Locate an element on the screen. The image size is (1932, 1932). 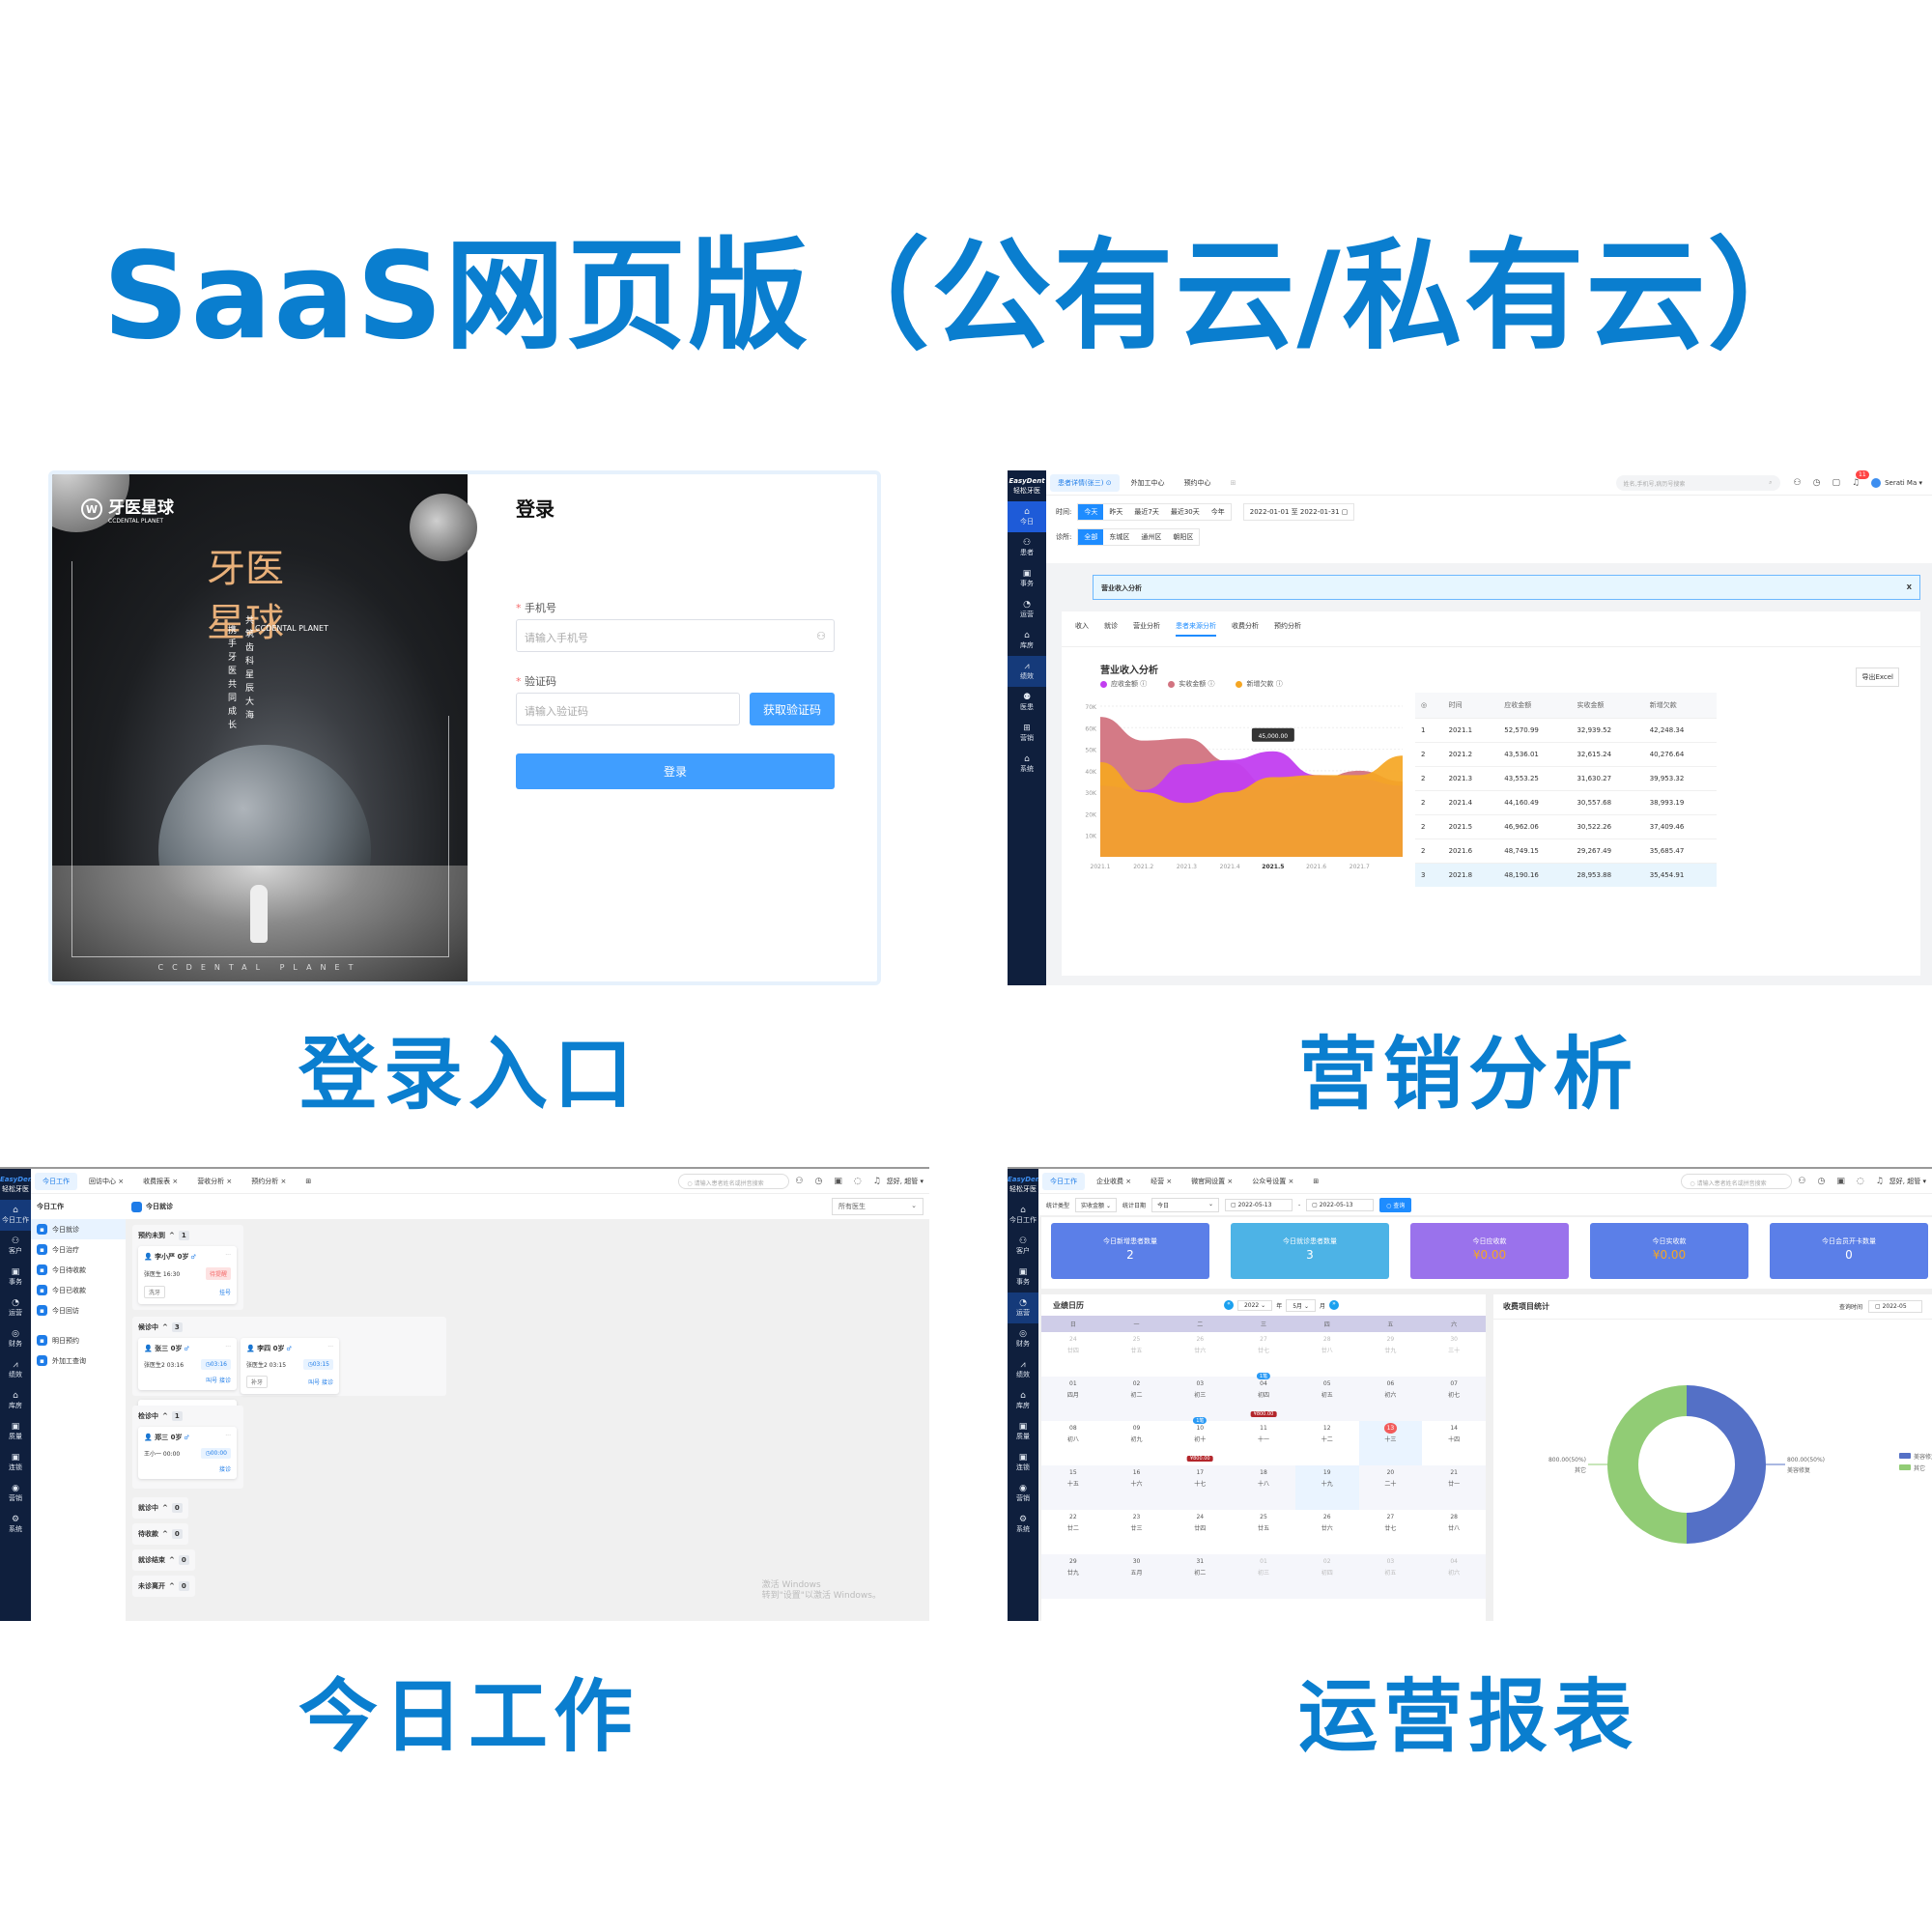
time-chip: 昨天 is located at coordinates (1115, 512).